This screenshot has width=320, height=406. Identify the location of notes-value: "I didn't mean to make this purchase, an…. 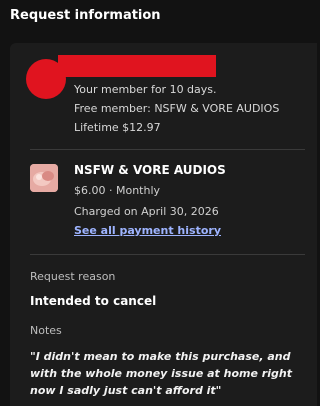
(161, 373).